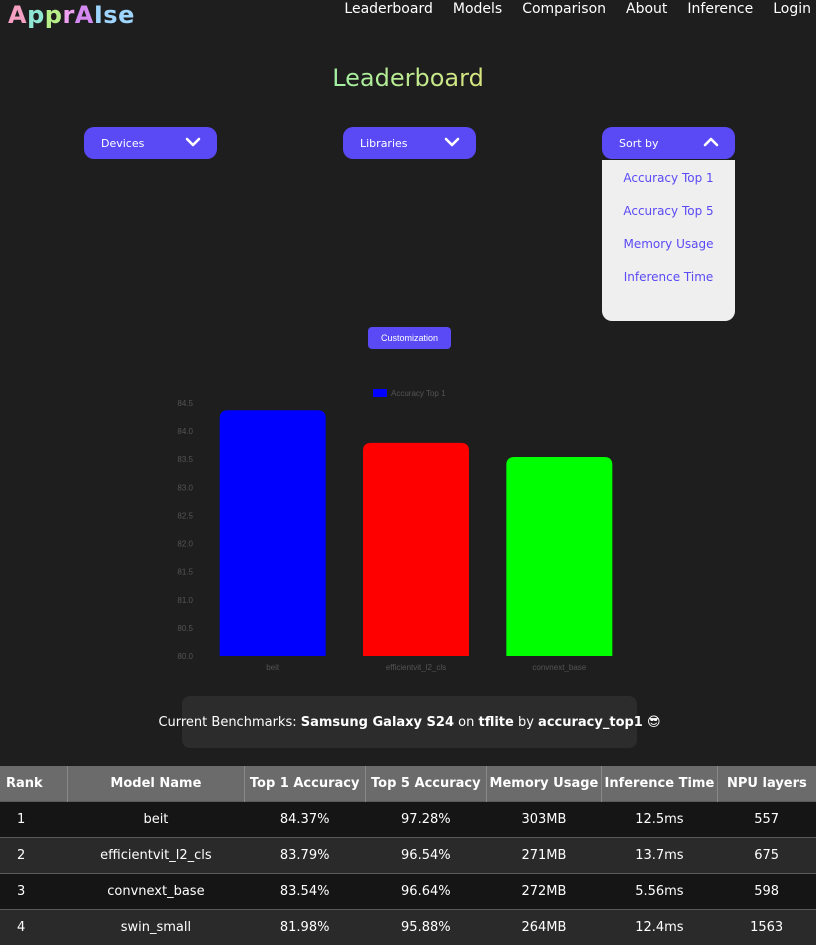 This screenshot has height=945, width=816. Describe the element at coordinates (150, 143) in the screenshot. I see `devices-dropdown: Devices` at that location.